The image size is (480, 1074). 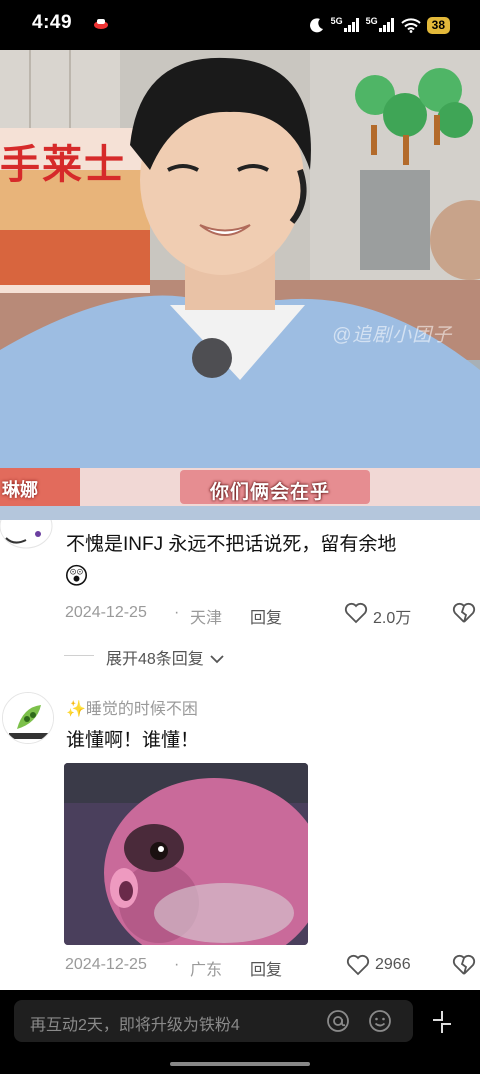 What do you see at coordinates (77, 576) in the screenshot?
I see `comment-emoji: 😲` at bounding box center [77, 576].